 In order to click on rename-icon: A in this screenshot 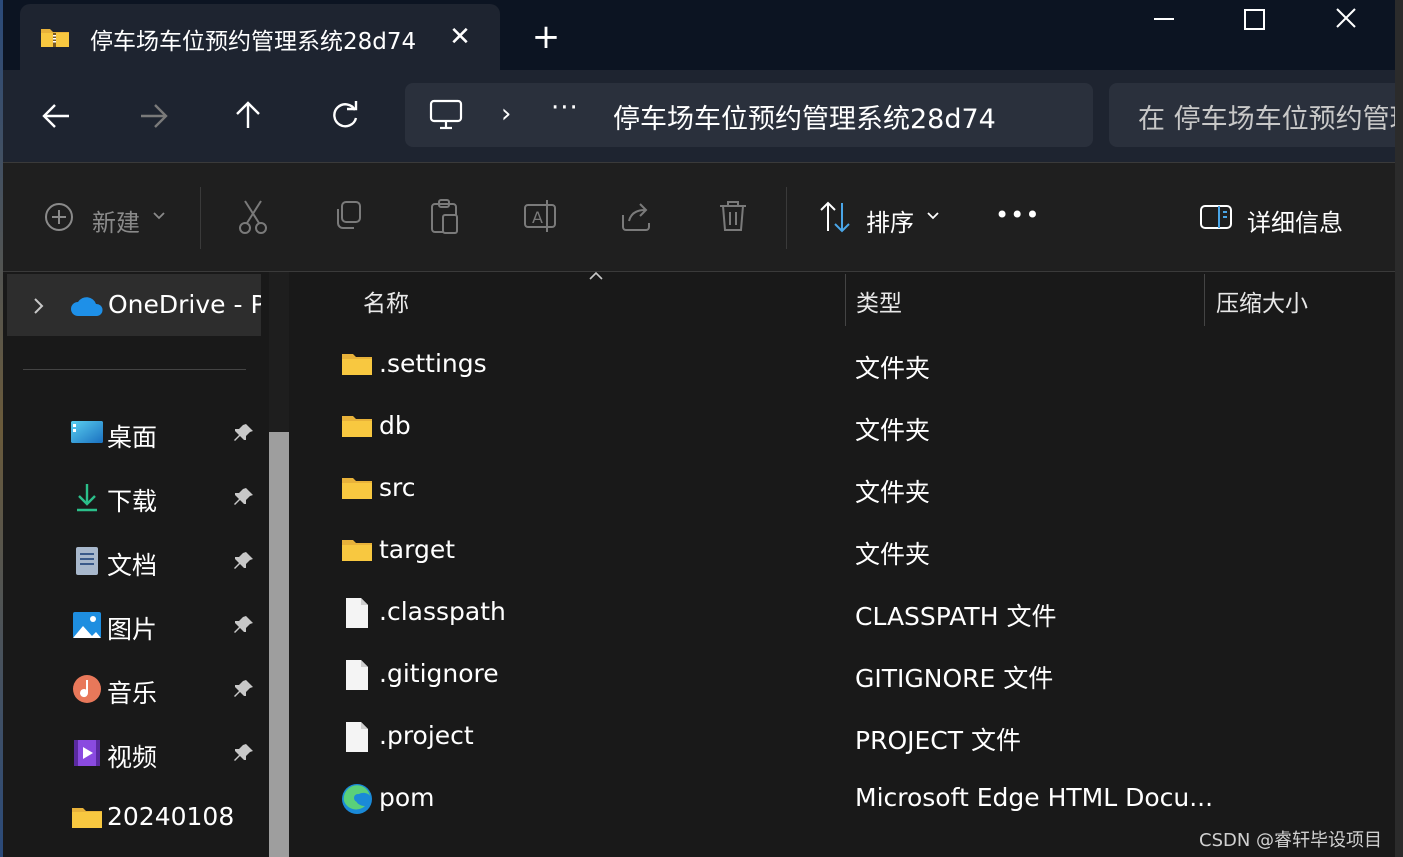, I will do `click(542, 217)`.